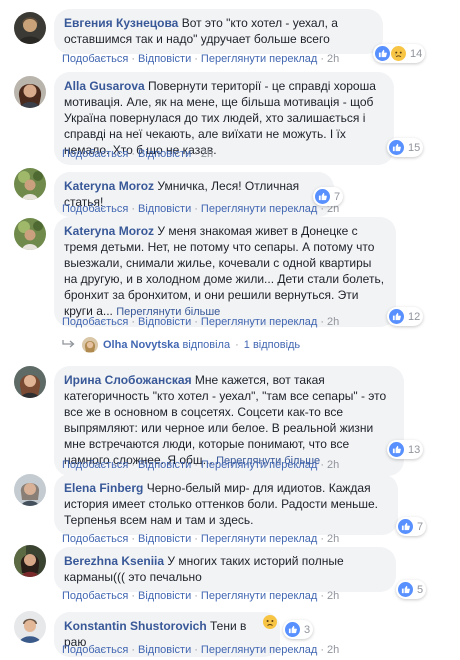  What do you see at coordinates (104, 86) in the screenshot?
I see `comment-author: Alla Gusarova` at bounding box center [104, 86].